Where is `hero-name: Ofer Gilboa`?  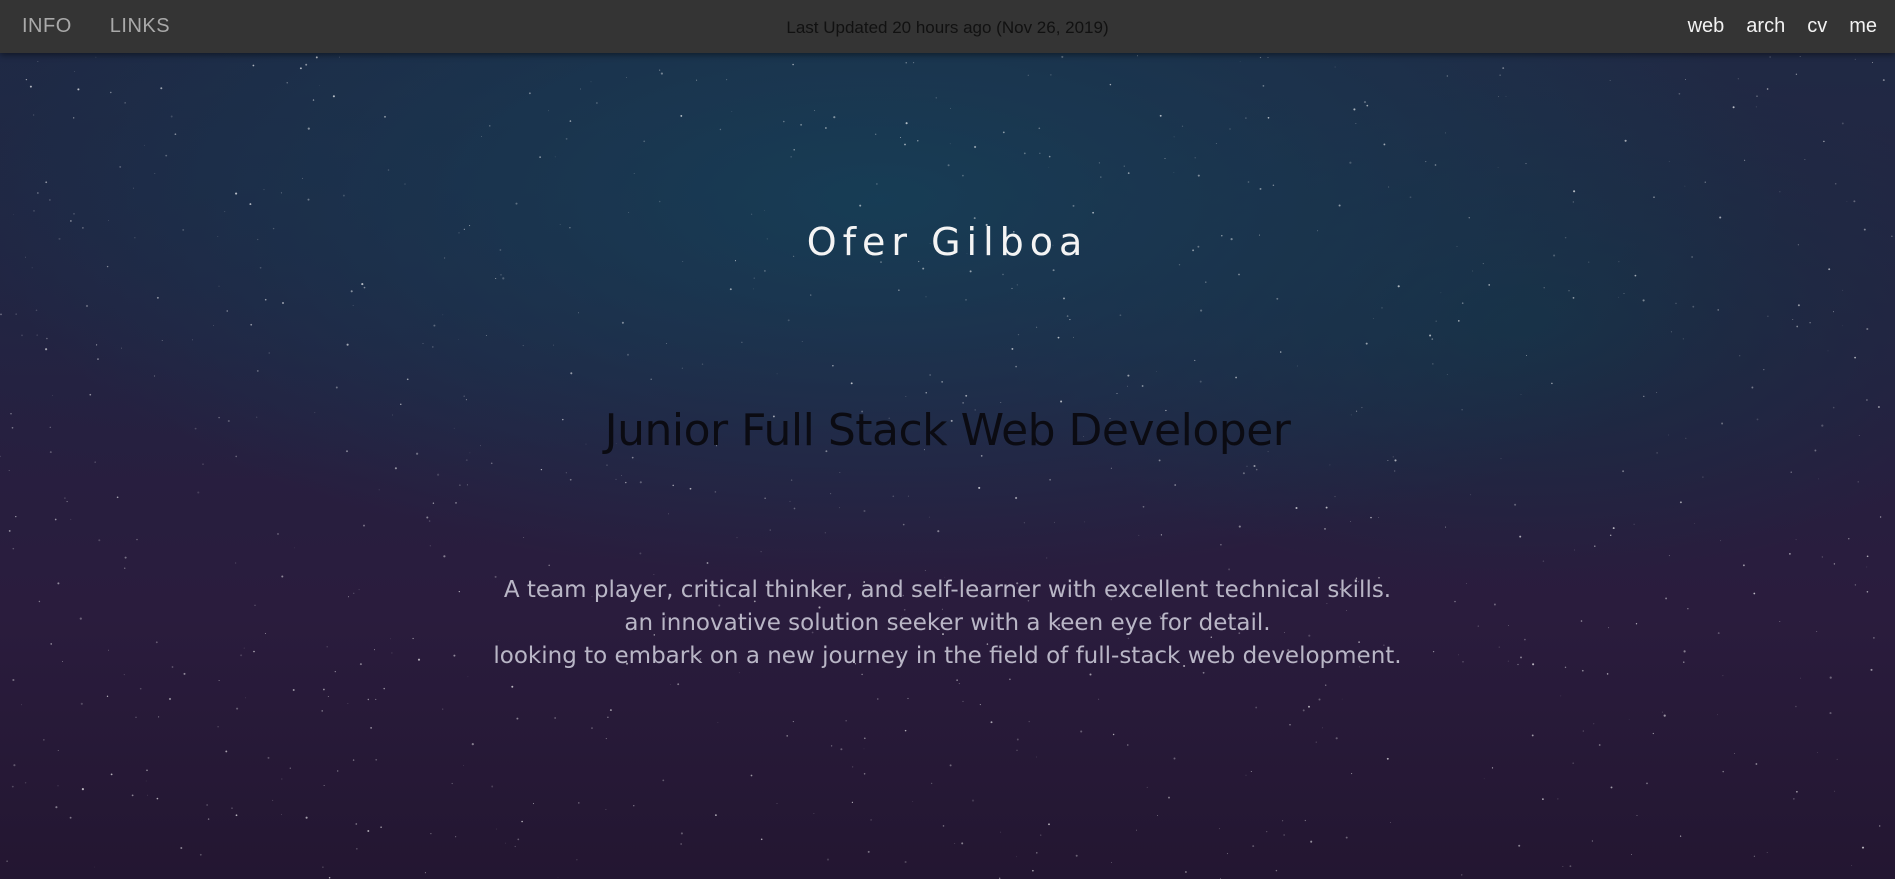
hero-name: Ofer Gilboa is located at coordinates (947, 242).